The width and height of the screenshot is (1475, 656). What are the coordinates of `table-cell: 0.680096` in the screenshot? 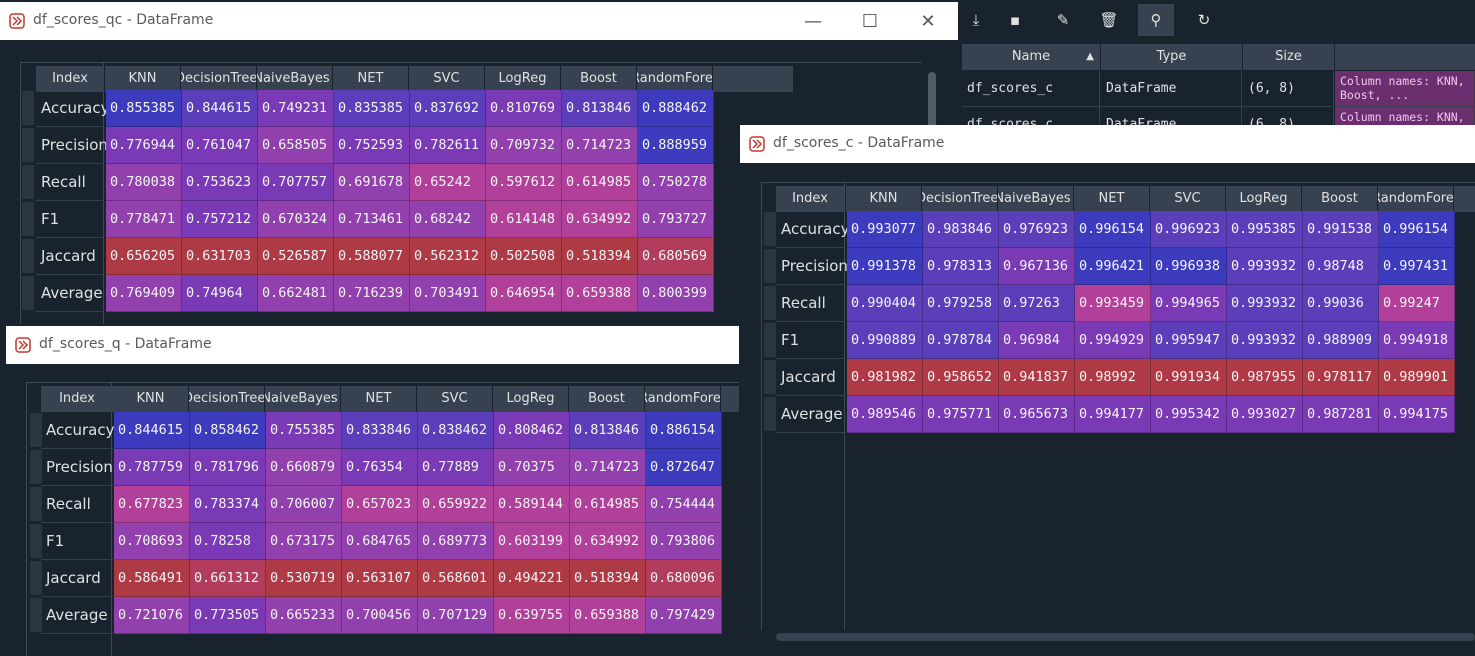 It's located at (684, 578).